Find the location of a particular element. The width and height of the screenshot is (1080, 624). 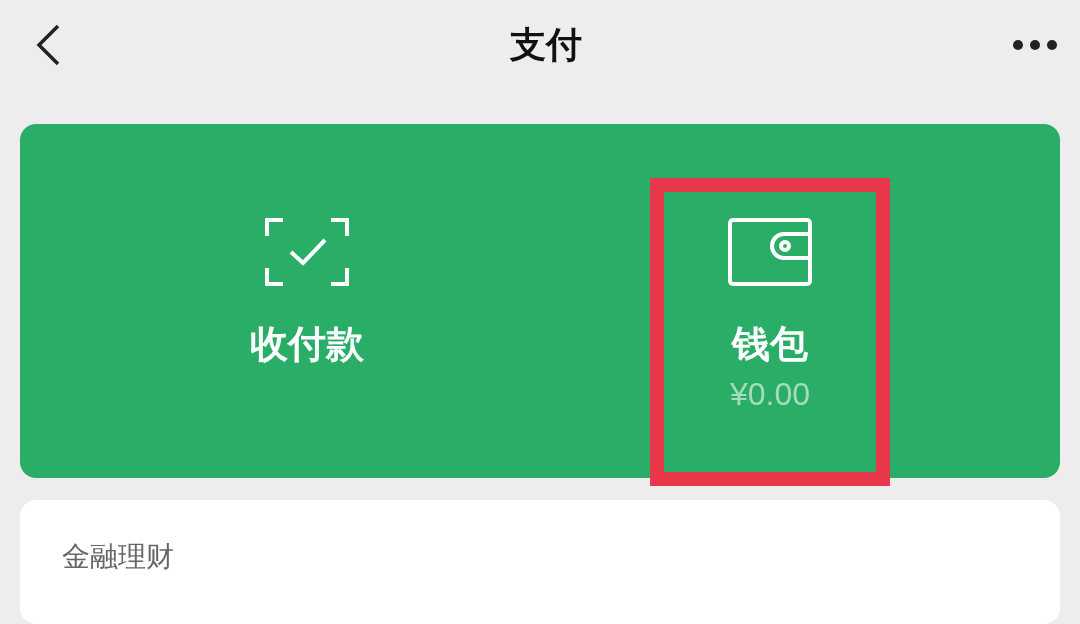

page-title: 支付 is located at coordinates (546, 44).